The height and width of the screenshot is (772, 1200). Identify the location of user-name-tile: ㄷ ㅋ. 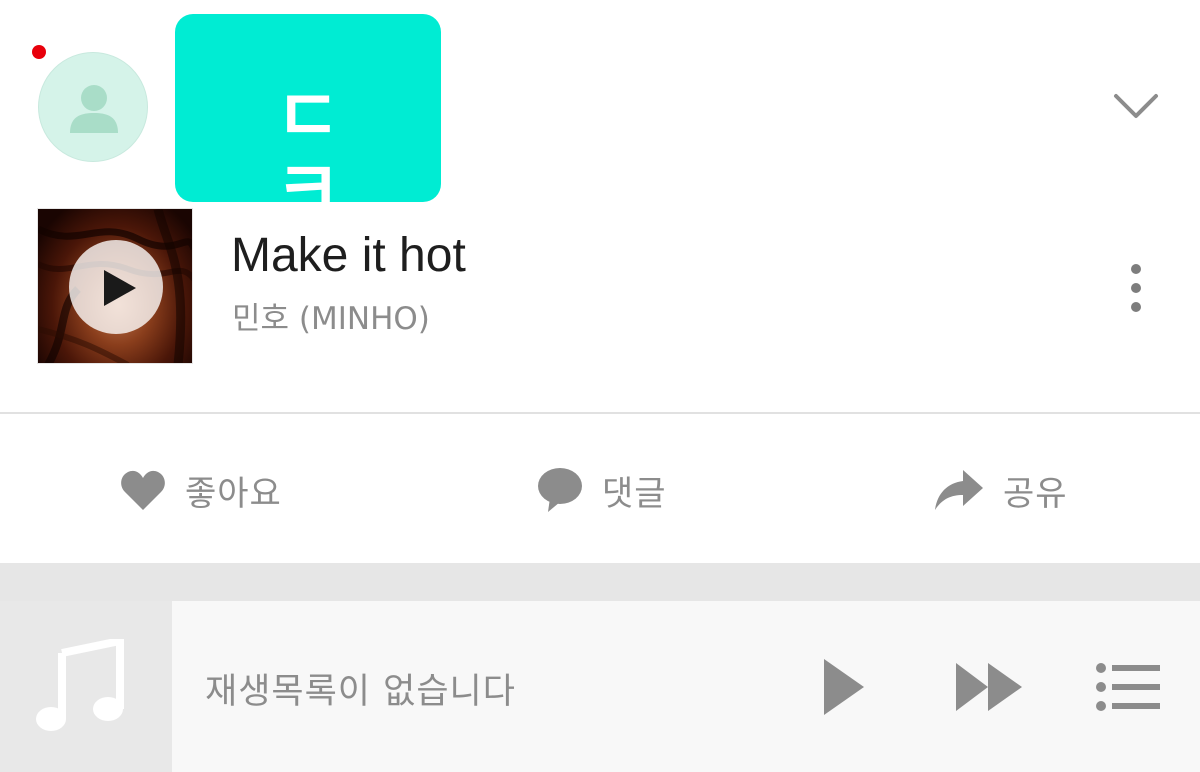
(308, 119).